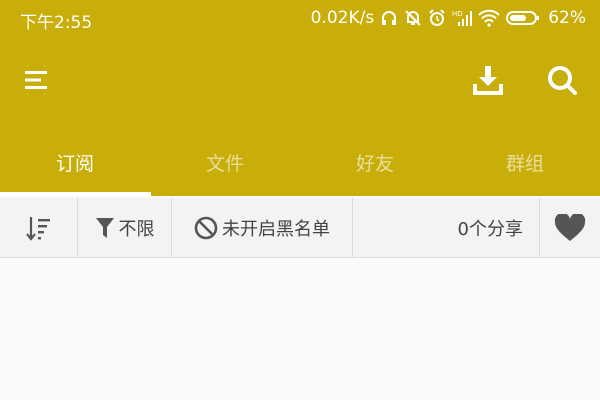  Describe the element at coordinates (413, 18) in the screenshot. I see `alarm-off-icon` at that location.